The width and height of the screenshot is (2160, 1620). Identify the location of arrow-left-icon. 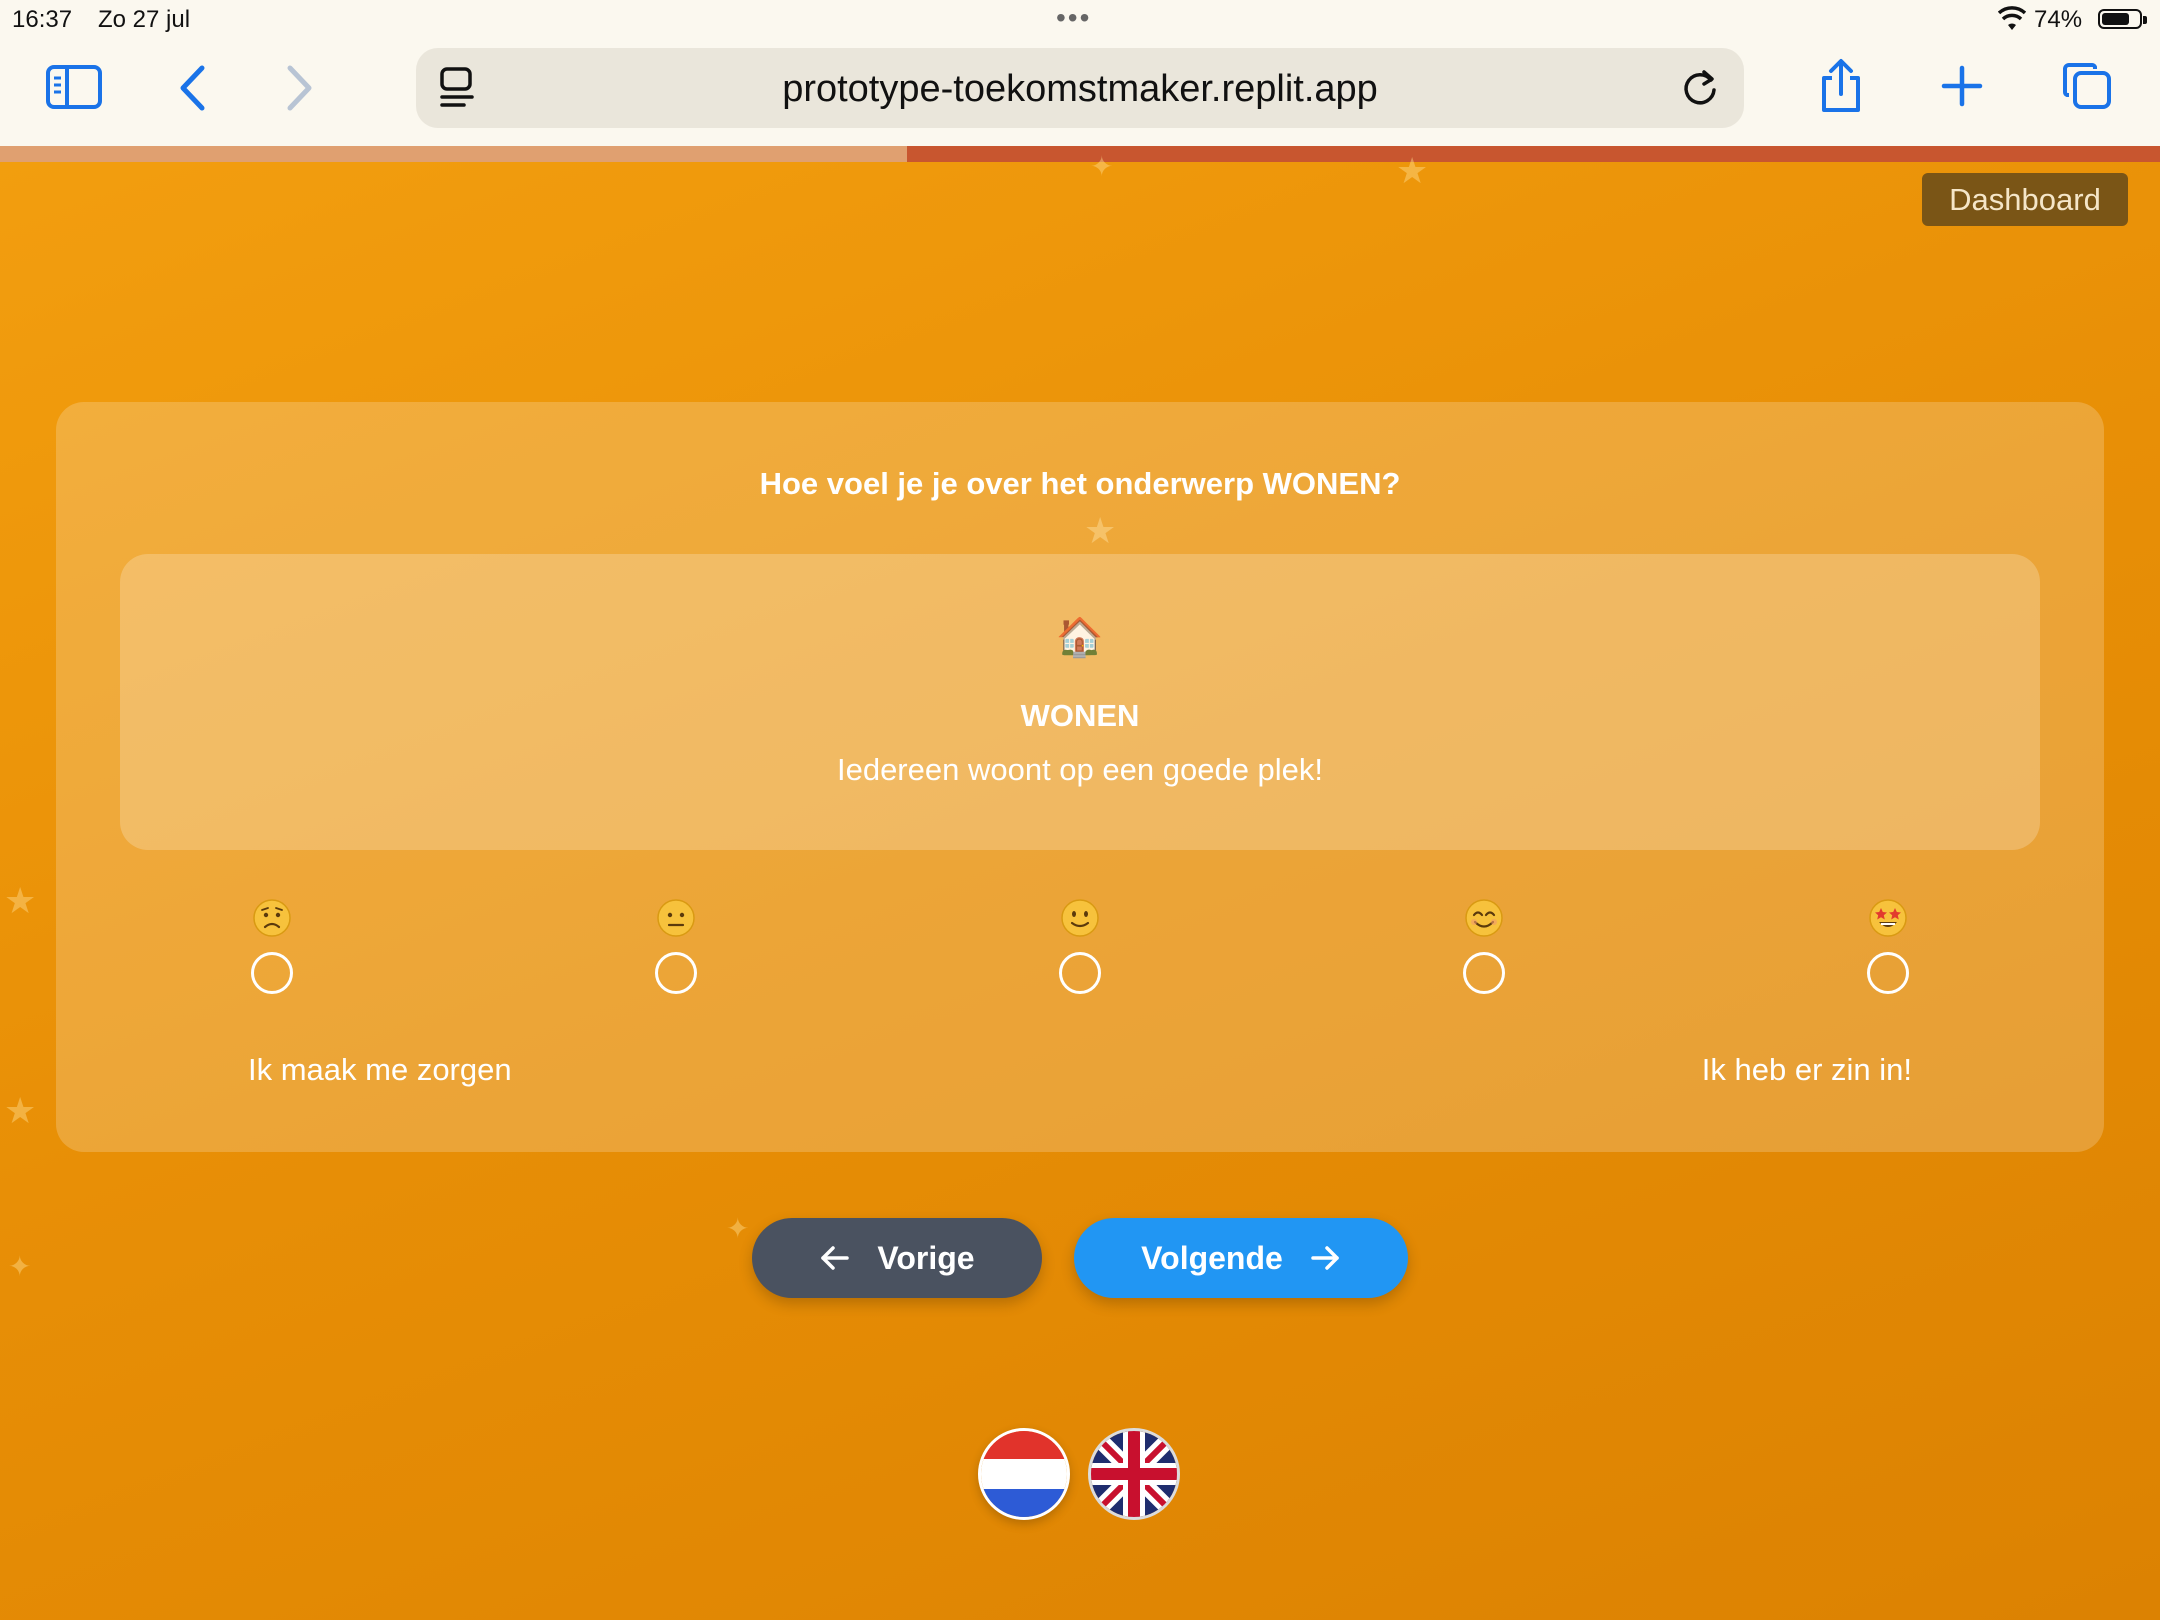
(835, 1258).